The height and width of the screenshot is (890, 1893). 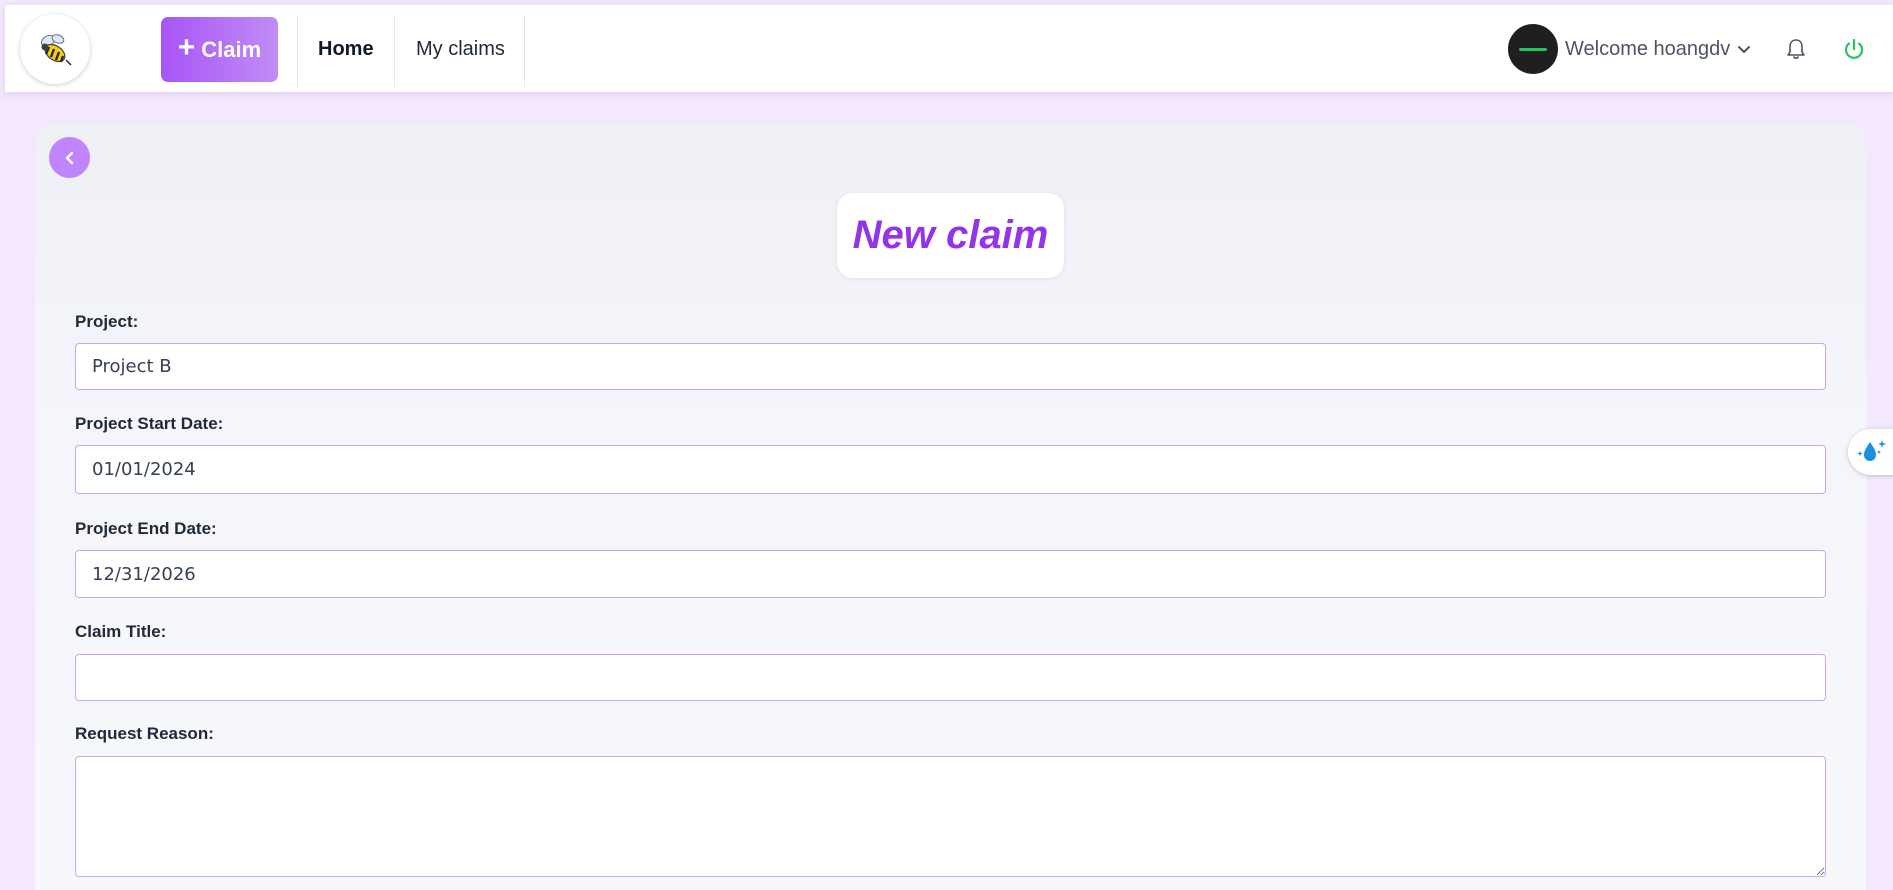 What do you see at coordinates (149, 423) in the screenshot?
I see `project-start-date-label: Project Start Date:` at bounding box center [149, 423].